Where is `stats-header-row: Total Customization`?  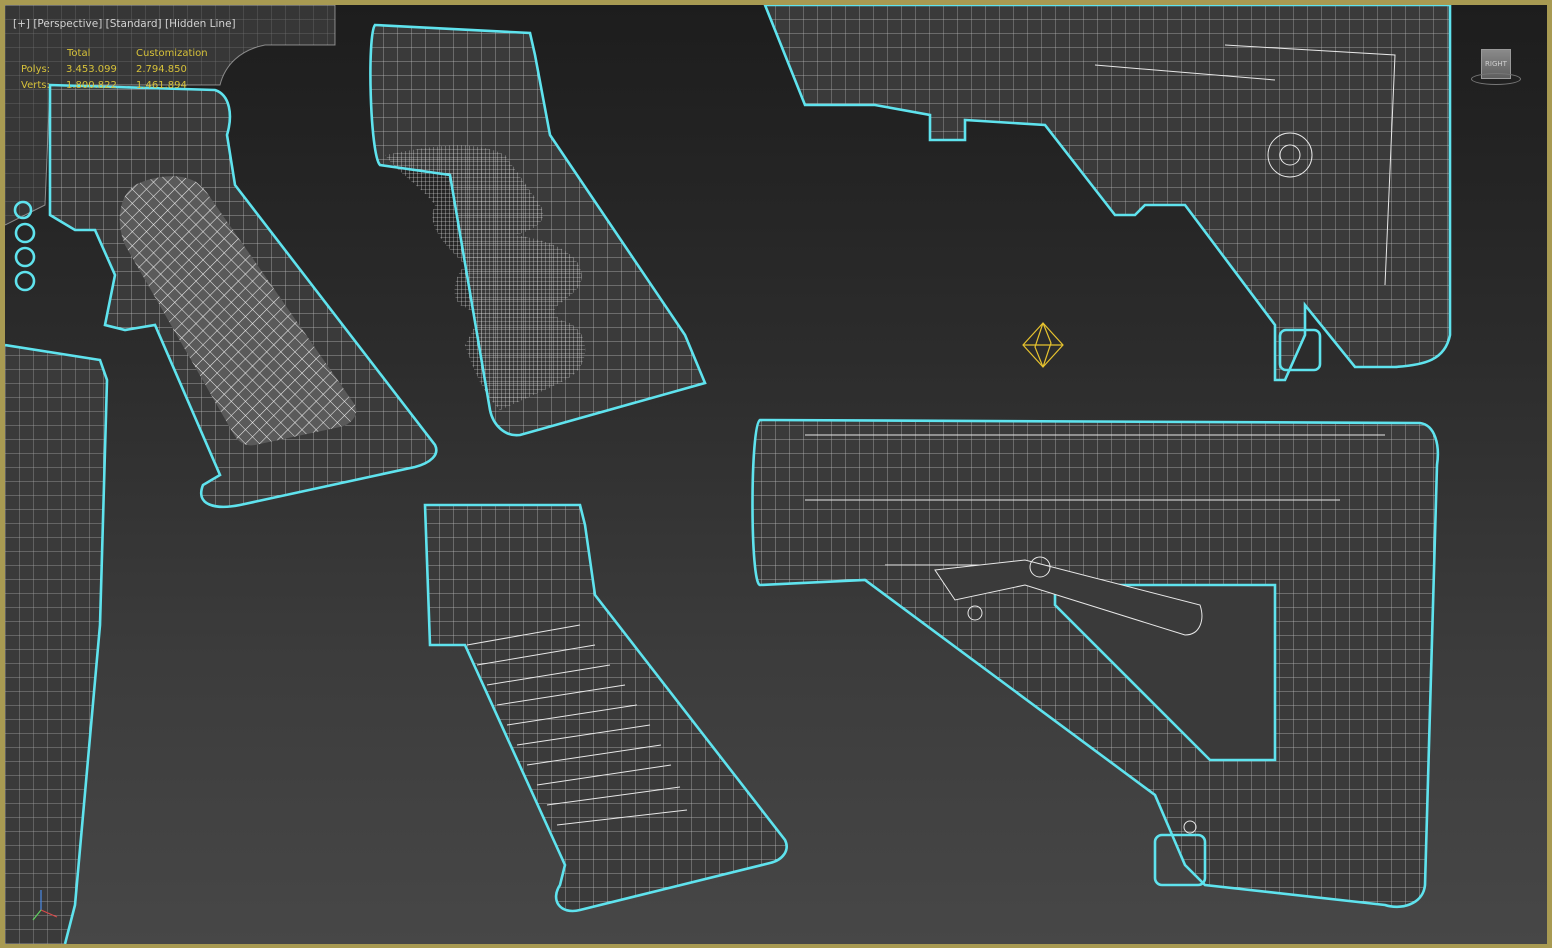 stats-header-row: Total Customization is located at coordinates (126, 54).